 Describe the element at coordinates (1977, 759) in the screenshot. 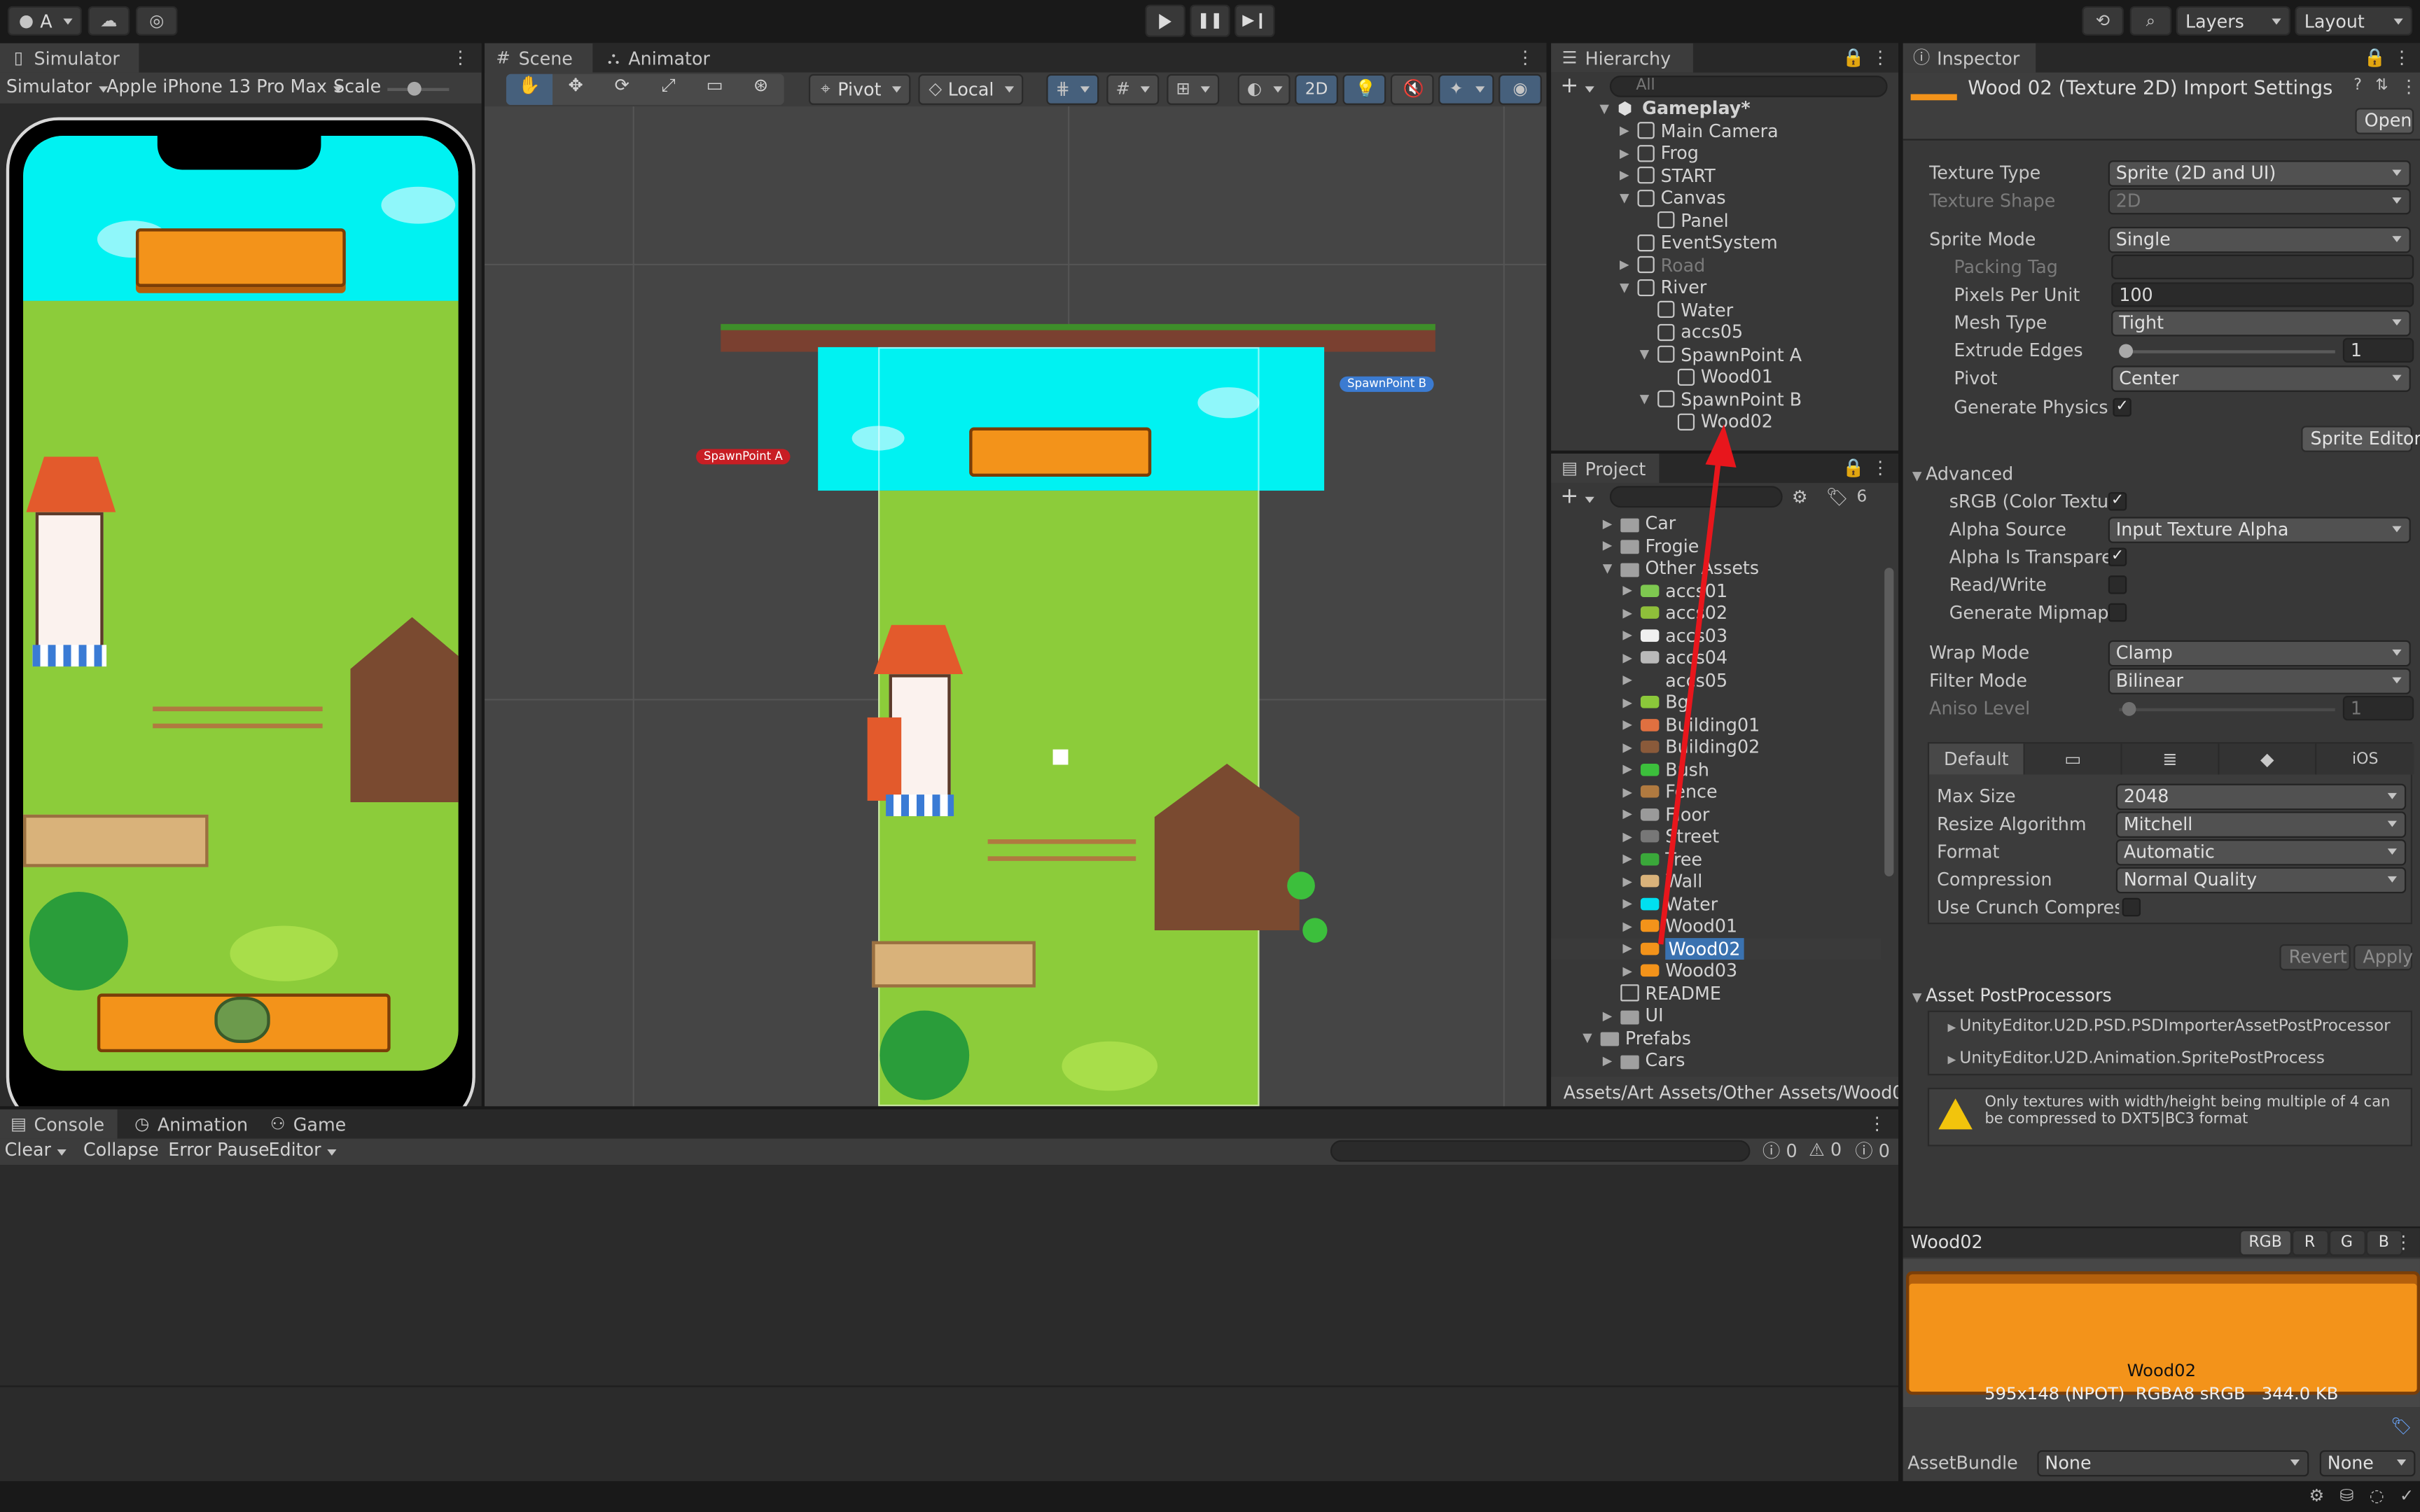

I see `platform-tab-default: Default` at that location.